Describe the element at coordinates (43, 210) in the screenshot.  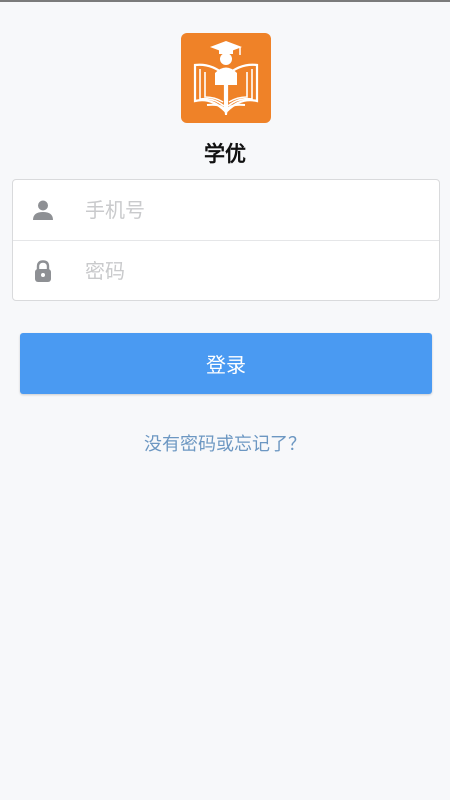
I see `user-icon` at that location.